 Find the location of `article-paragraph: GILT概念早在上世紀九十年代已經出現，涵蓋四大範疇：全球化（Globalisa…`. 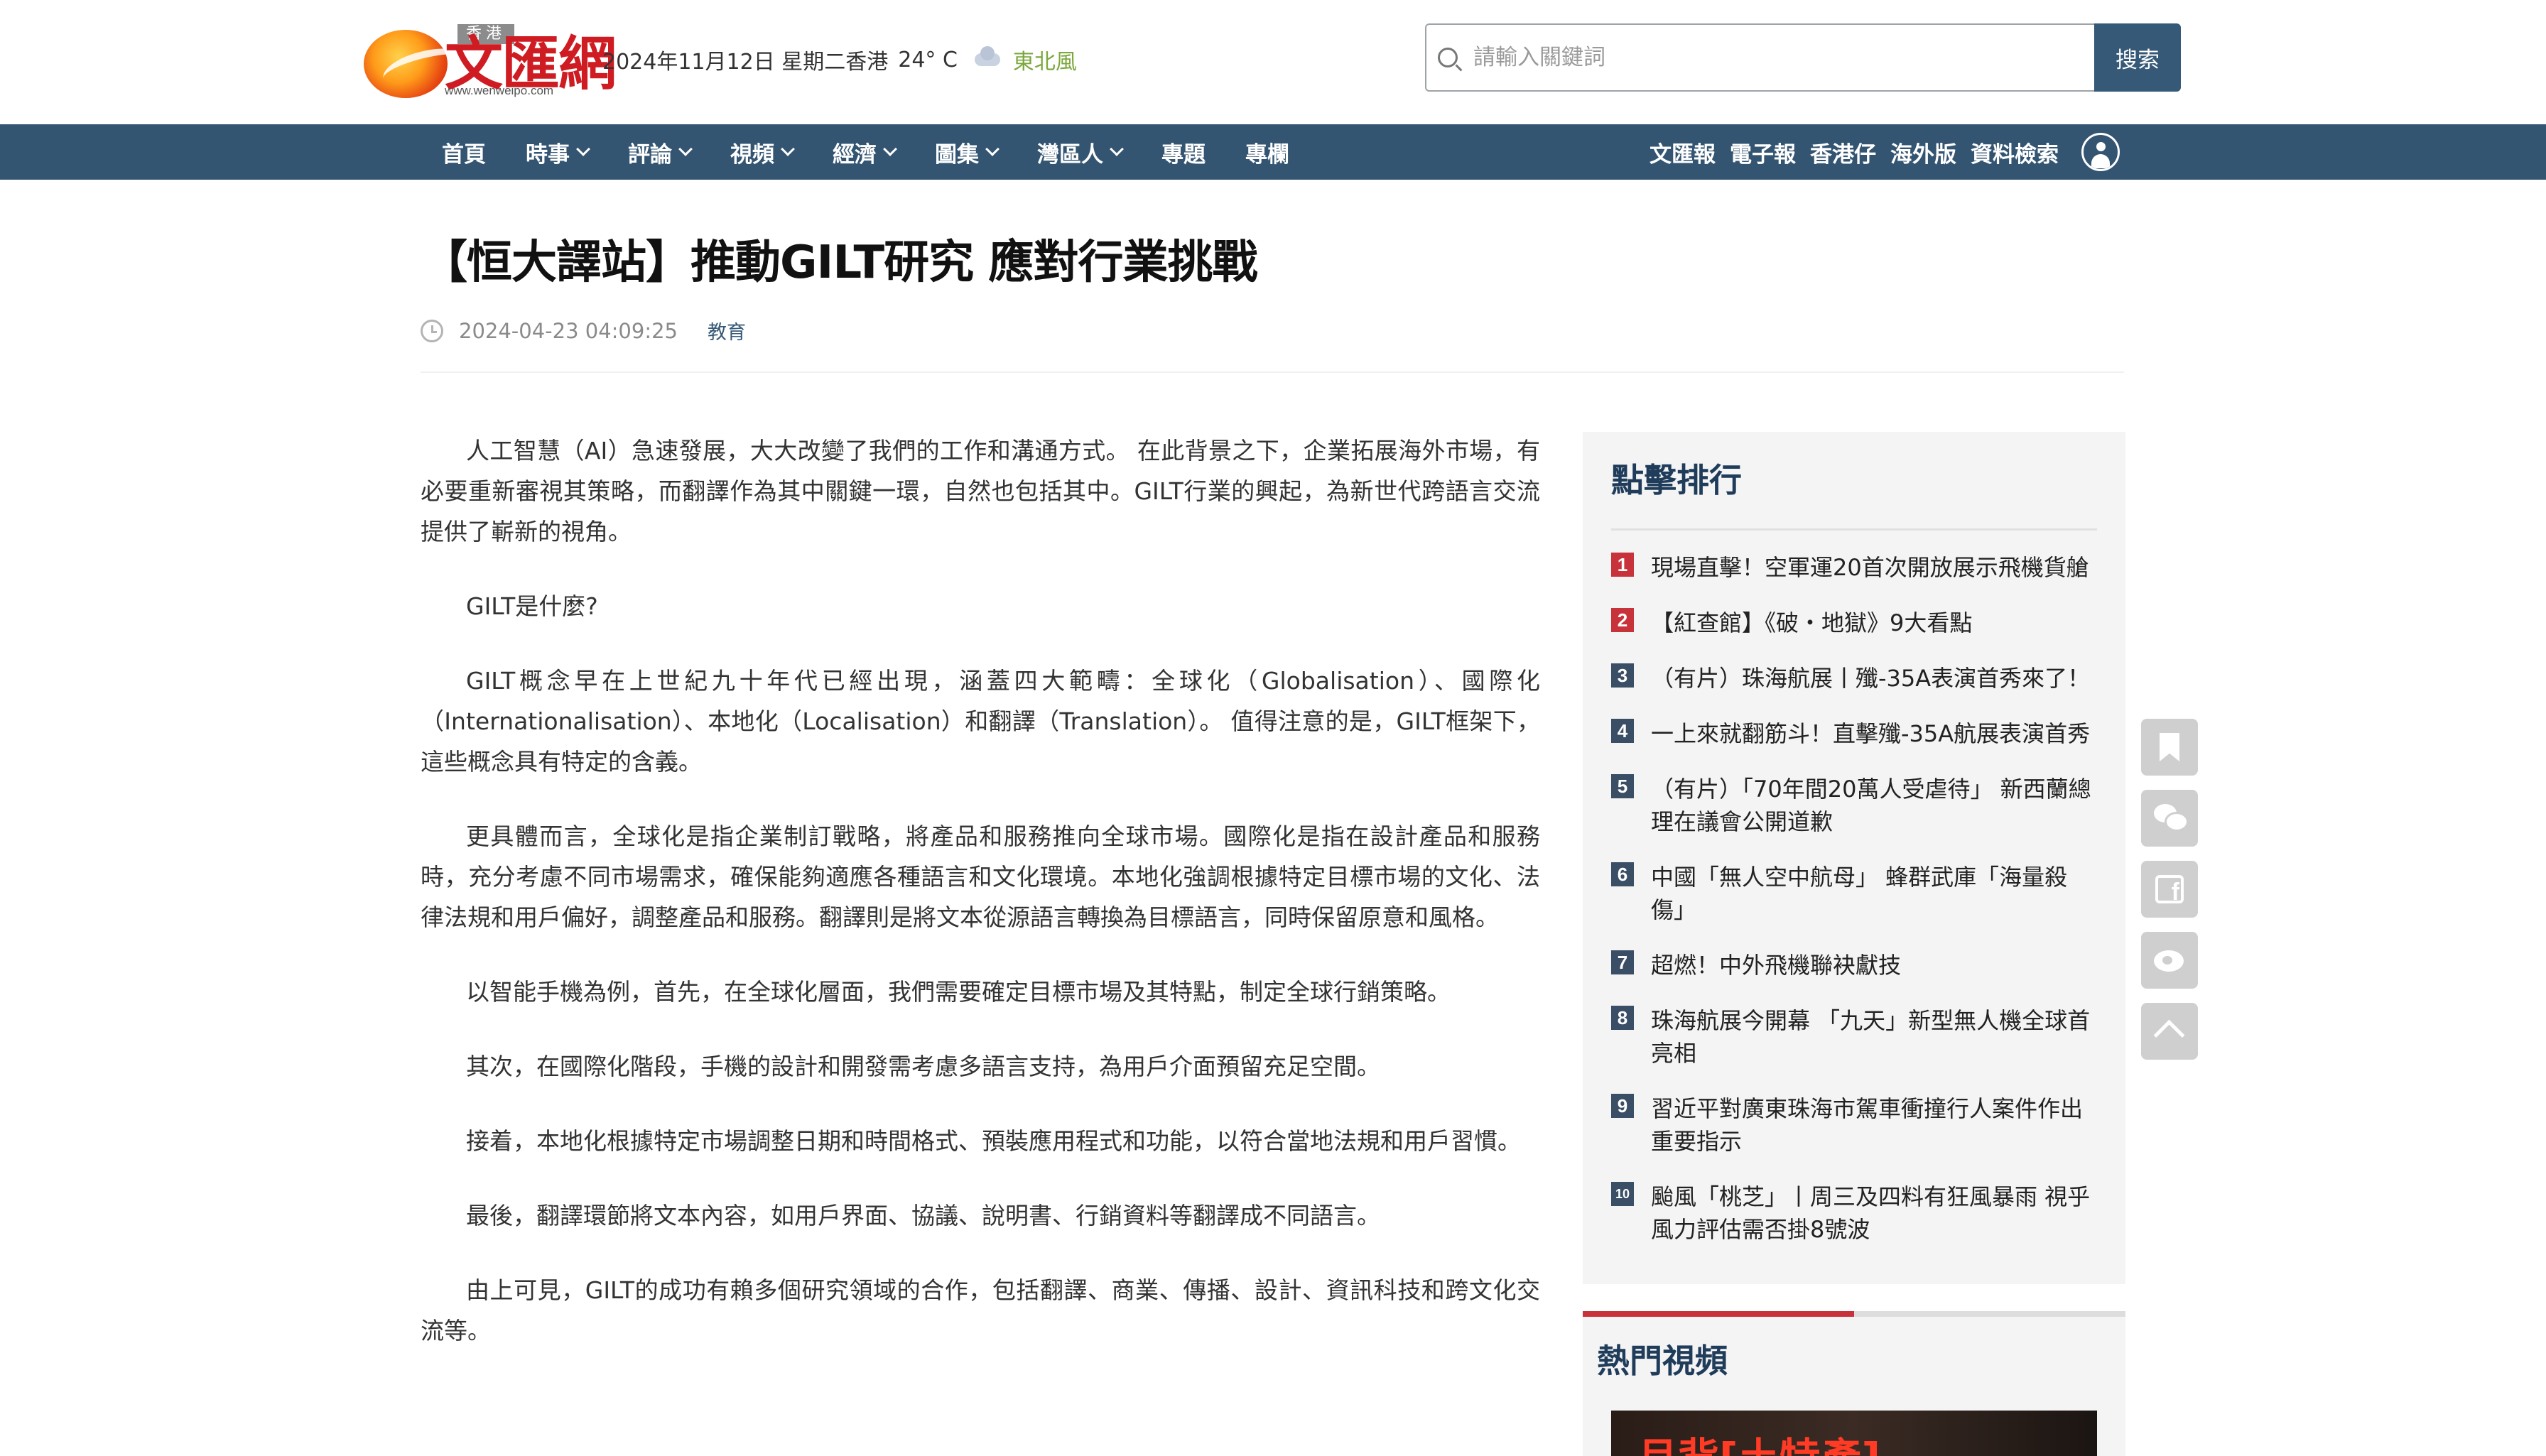

article-paragraph: GILT概念早在上世紀九十年代已經出現，涵蓋四大範疇：全球化（Globalisa… is located at coordinates (980, 721).